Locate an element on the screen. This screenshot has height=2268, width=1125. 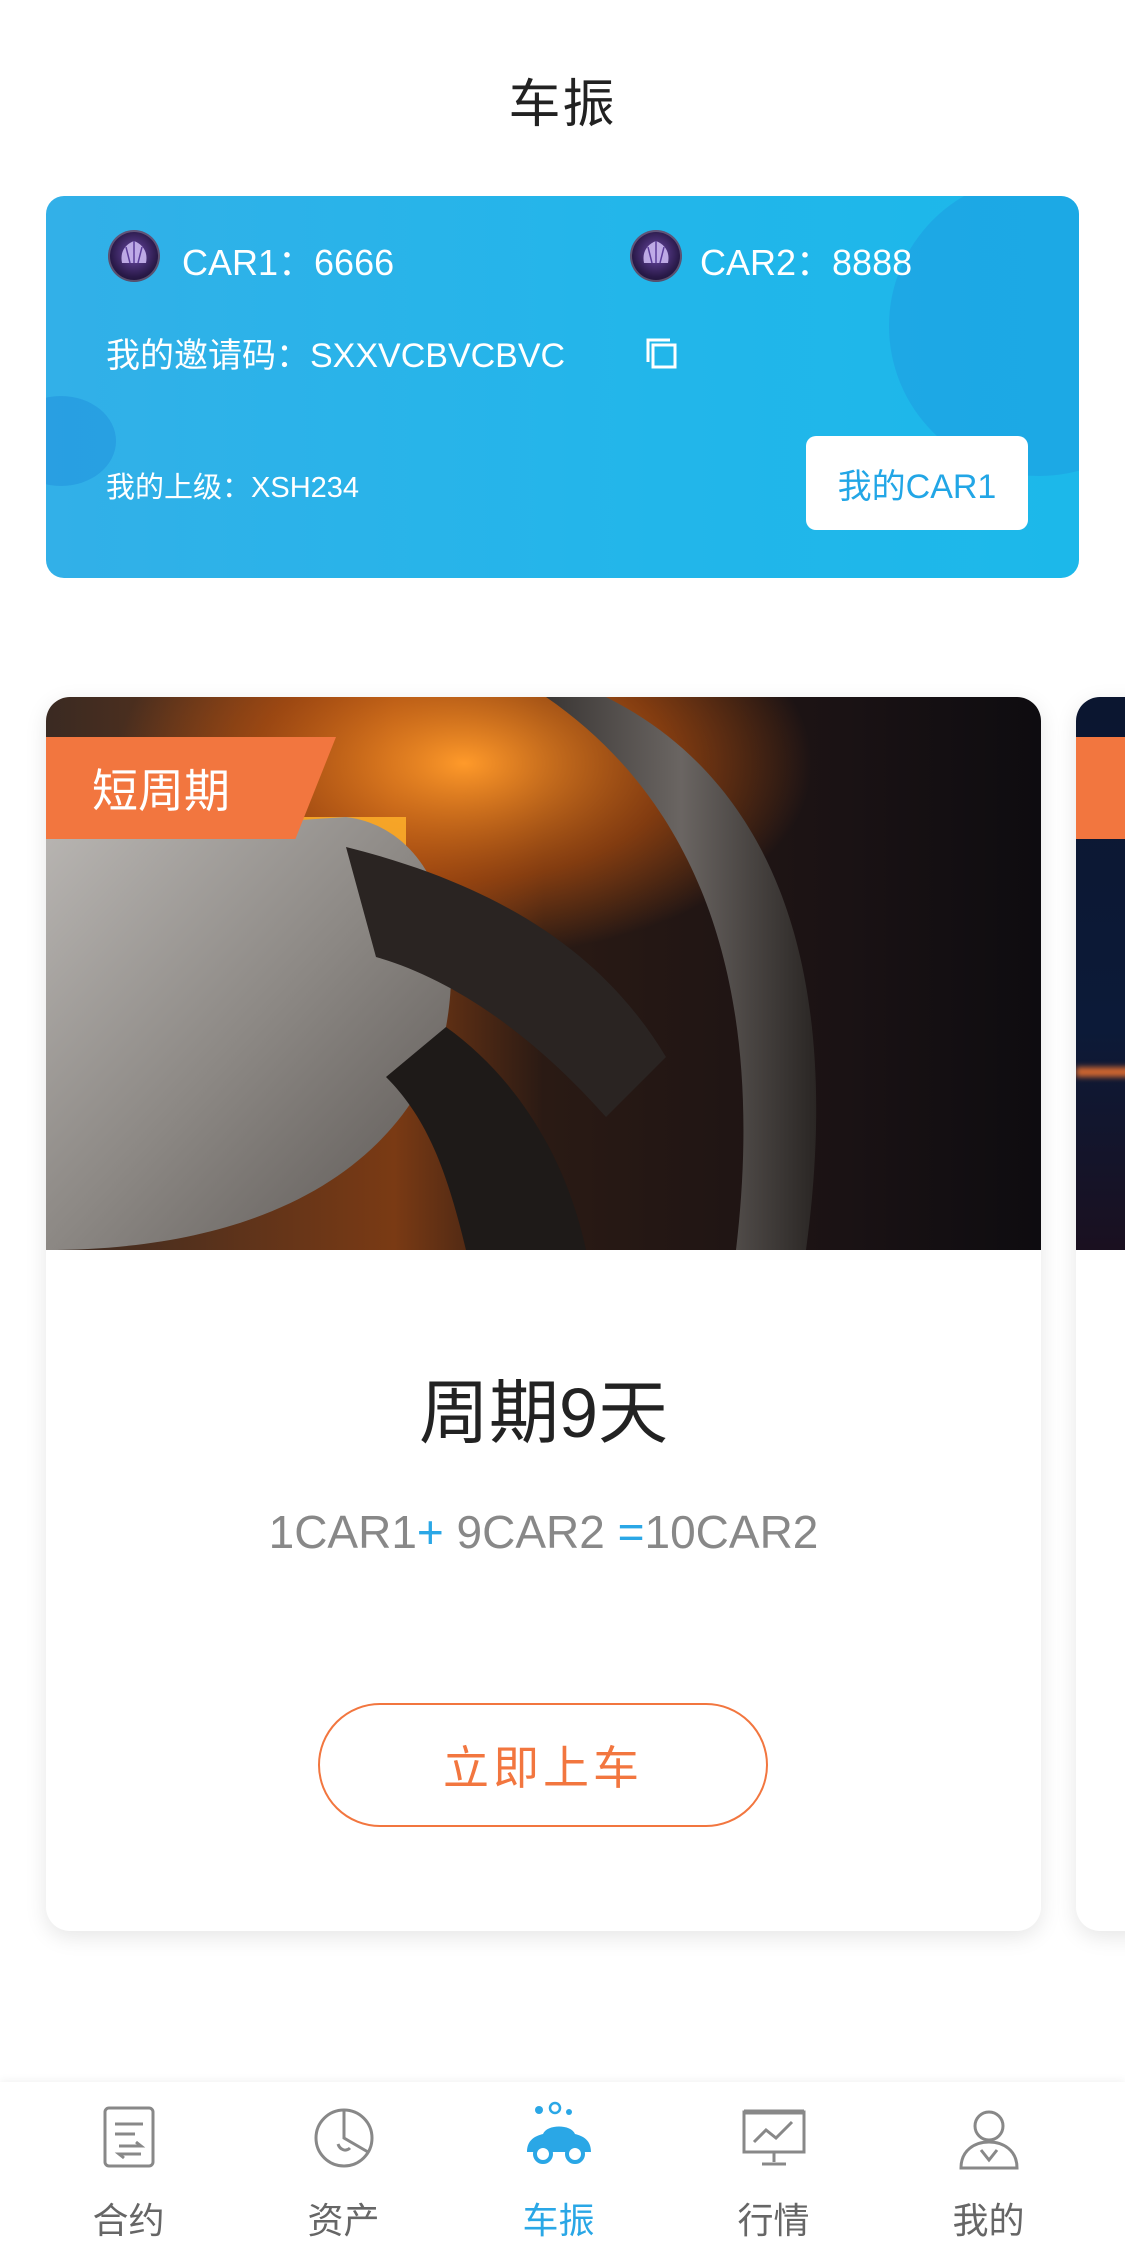
car2-coin-icon is located at coordinates (656, 256).